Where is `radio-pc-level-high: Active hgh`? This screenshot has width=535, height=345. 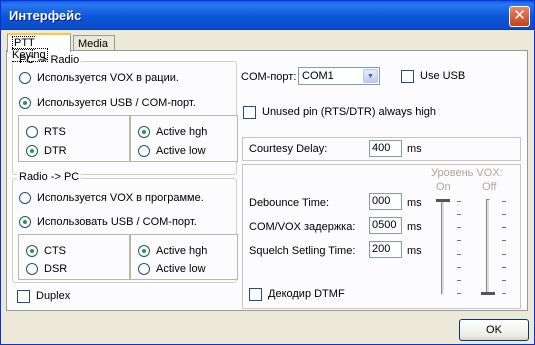
radio-pc-level-high: Active hgh is located at coordinates (172, 251).